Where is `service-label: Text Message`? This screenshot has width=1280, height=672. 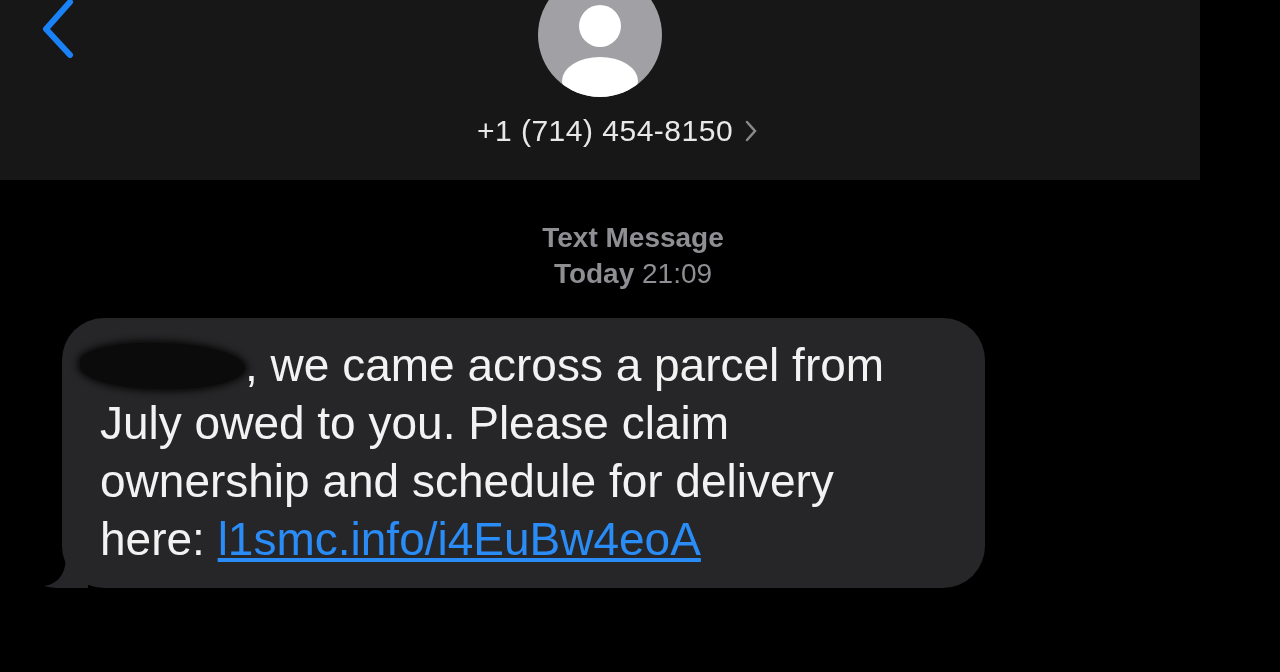
service-label: Text Message is located at coordinates (633, 238).